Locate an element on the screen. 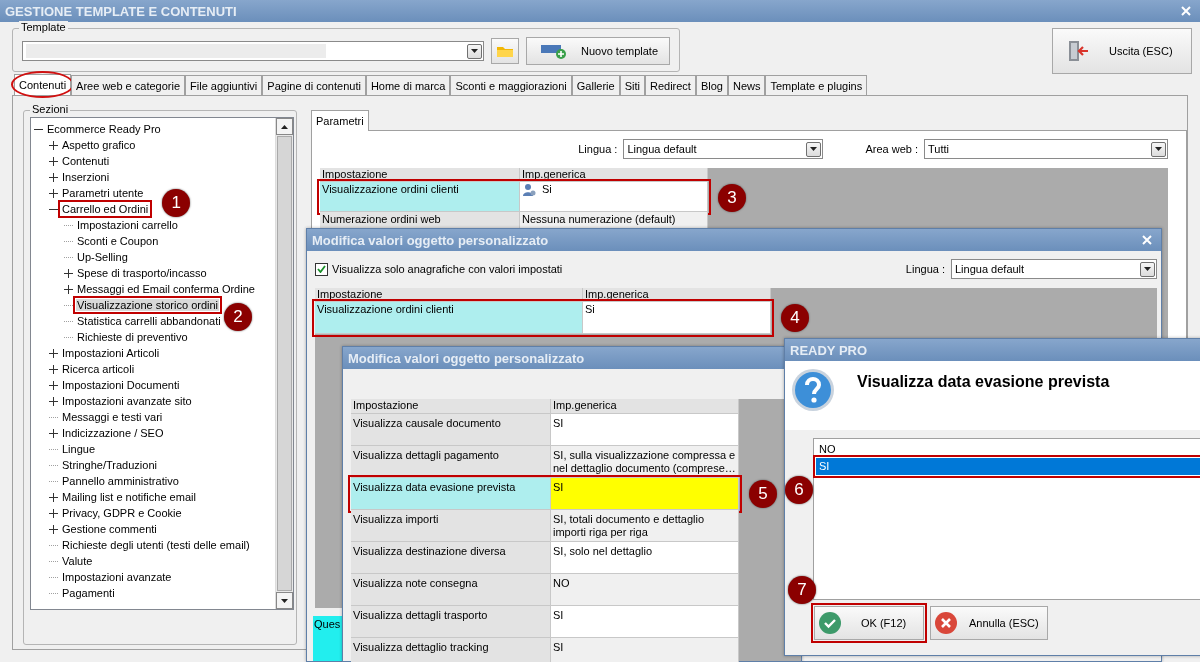  tree-item: Sconti e Coupon is located at coordinates (118, 241).